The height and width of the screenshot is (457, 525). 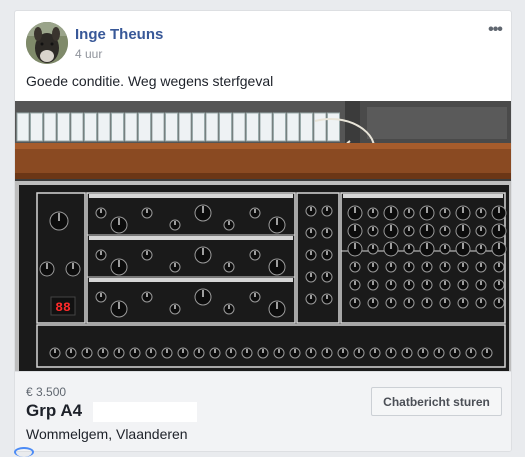 I want to click on listing-price: € 3.500, so click(x=46, y=392).